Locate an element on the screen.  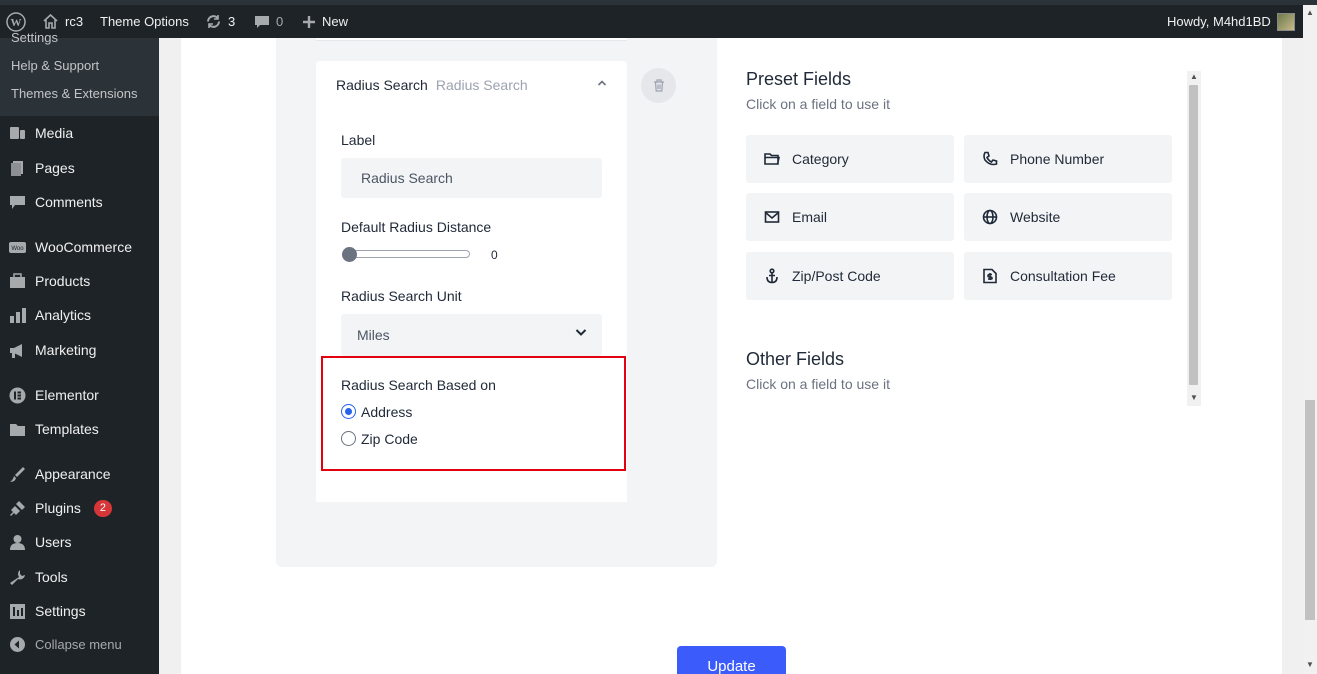
radius-distance-slider is located at coordinates (406, 254).